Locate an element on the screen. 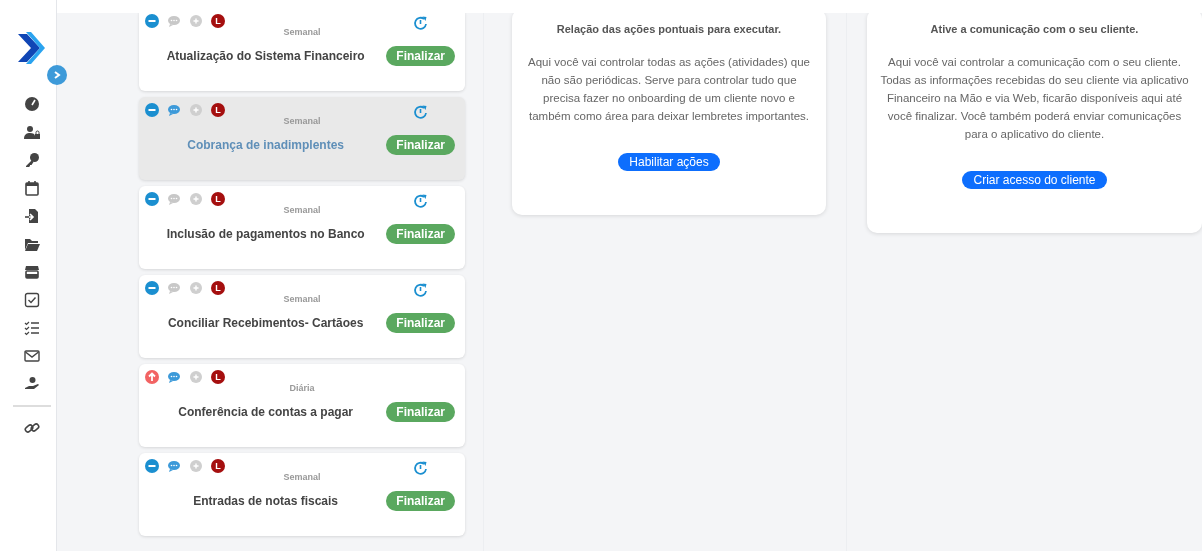  task-card: L Semanal Cobrança de inadimplentes Finalizar is located at coordinates (302, 138).